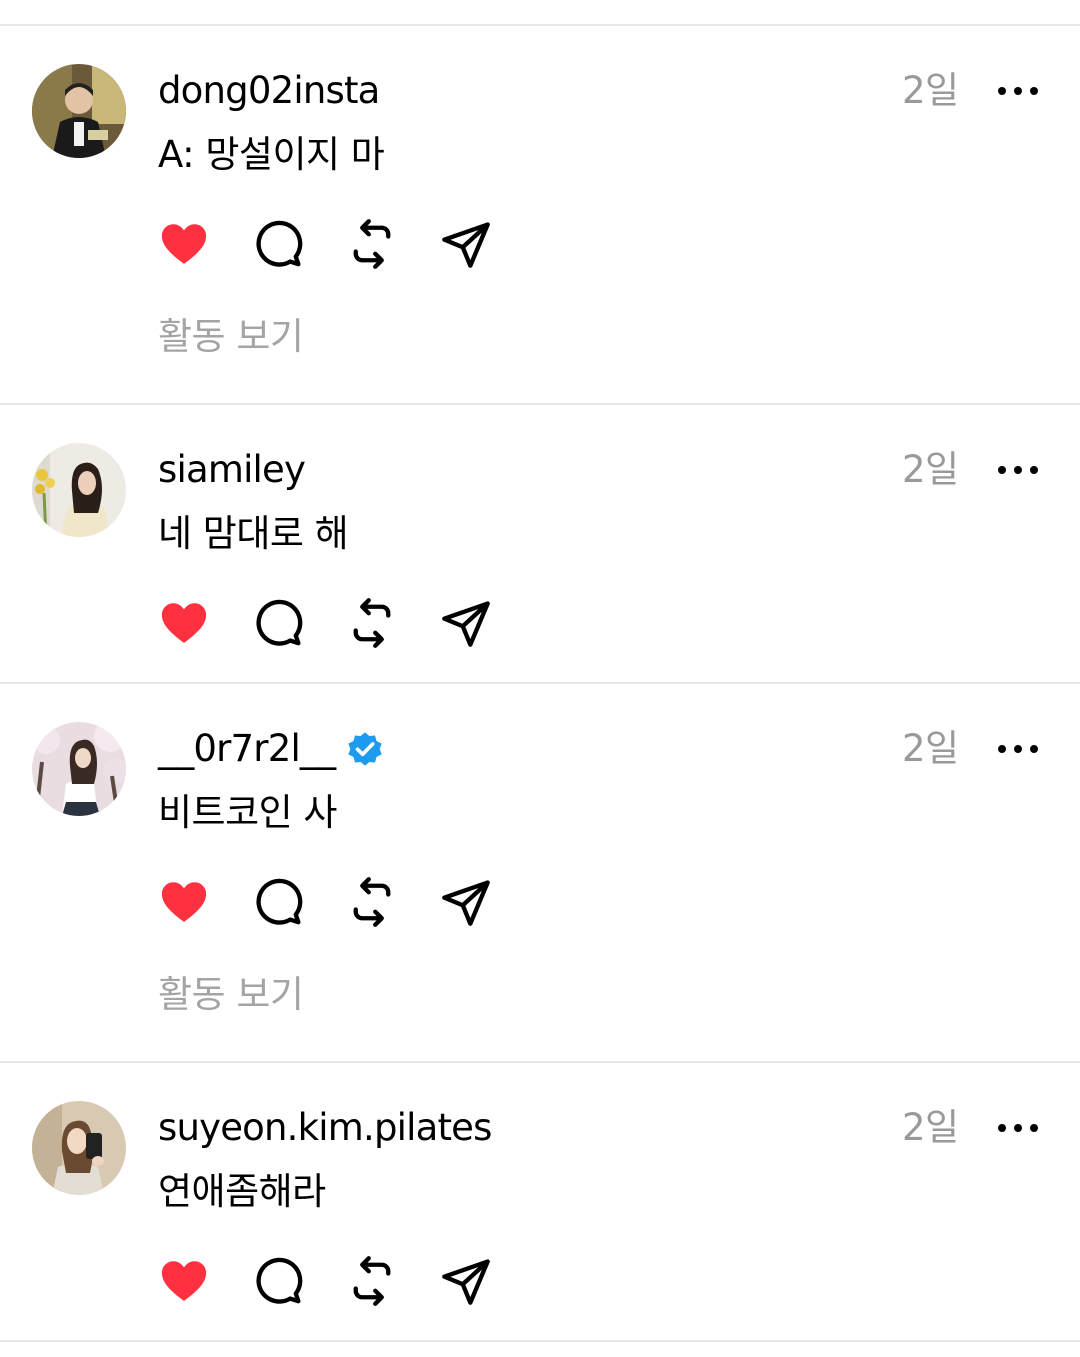 This screenshot has height=1357, width=1080. Describe the element at coordinates (247, 812) in the screenshot. I see `post-text: 비트코인 사` at that location.